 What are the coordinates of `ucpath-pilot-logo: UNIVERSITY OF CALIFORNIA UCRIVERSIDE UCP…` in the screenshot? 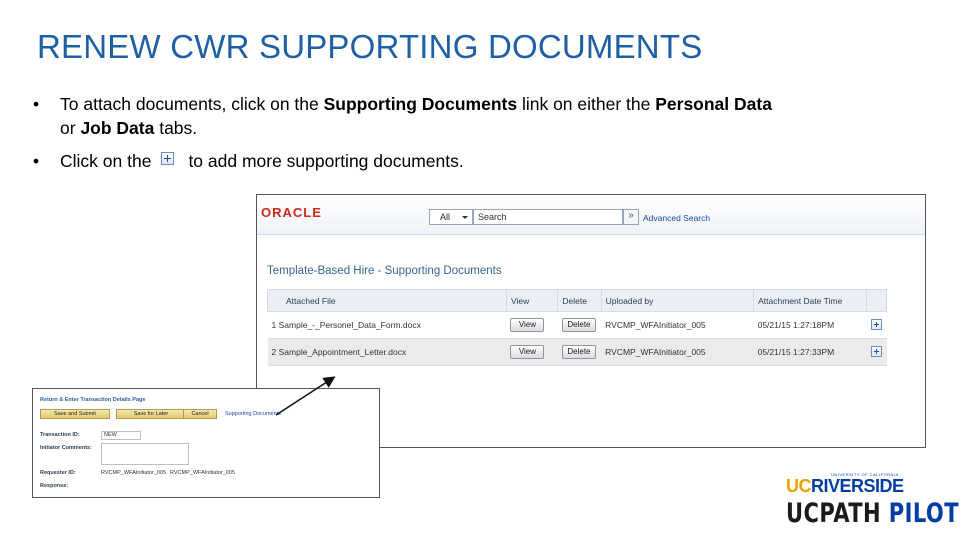 It's located at (872, 500).